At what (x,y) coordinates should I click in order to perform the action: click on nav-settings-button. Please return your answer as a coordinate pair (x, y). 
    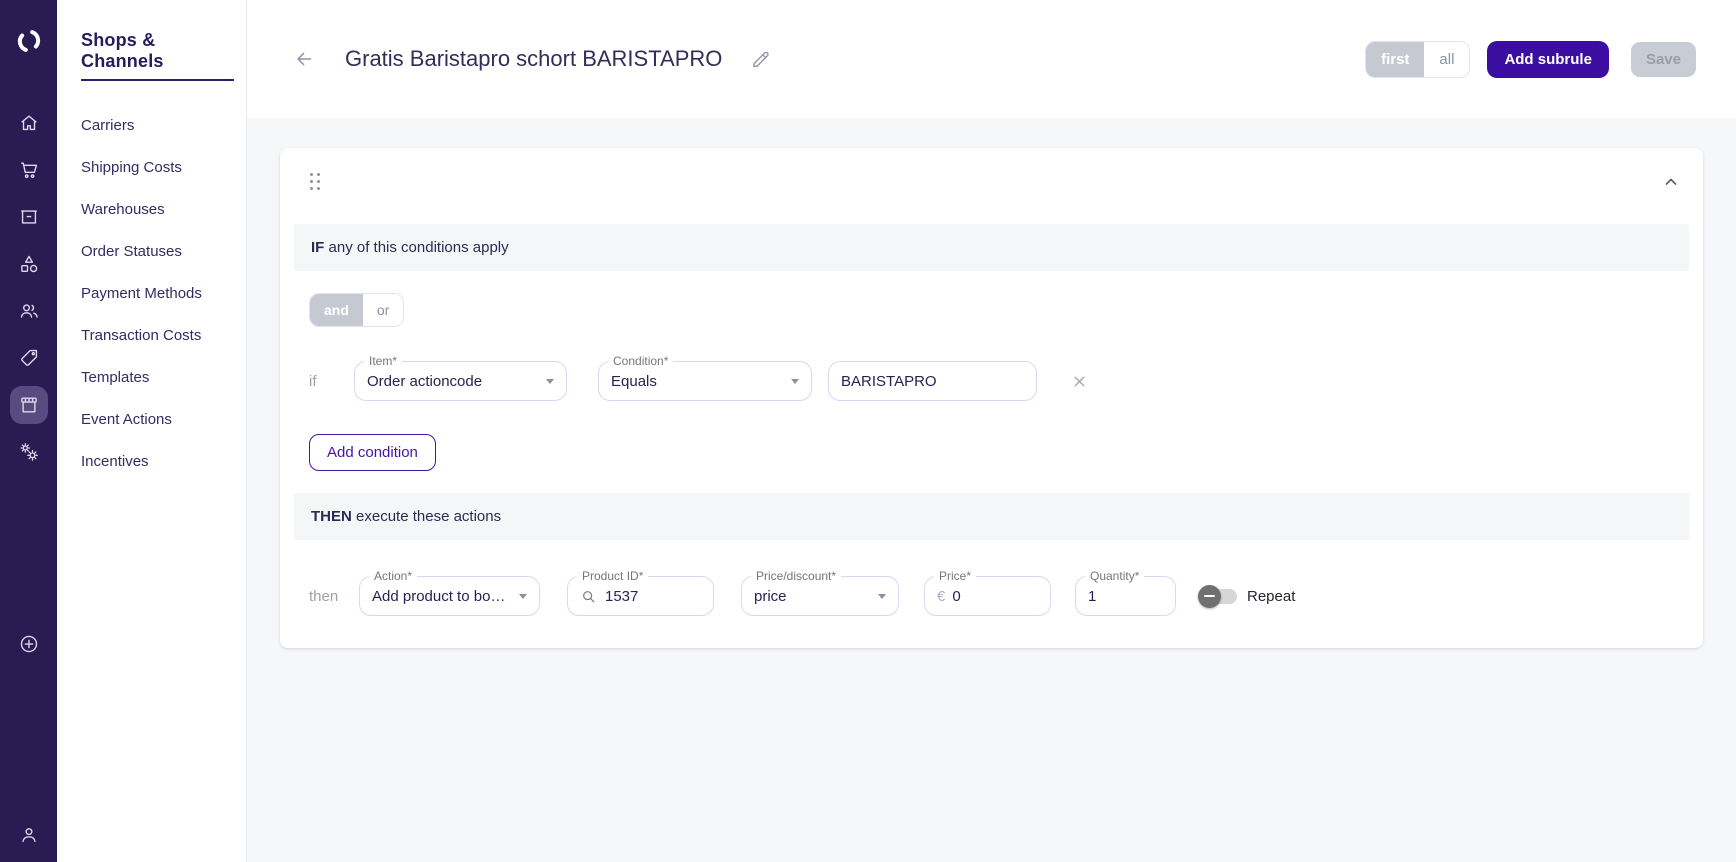
    Looking at the image, I should click on (29, 452).